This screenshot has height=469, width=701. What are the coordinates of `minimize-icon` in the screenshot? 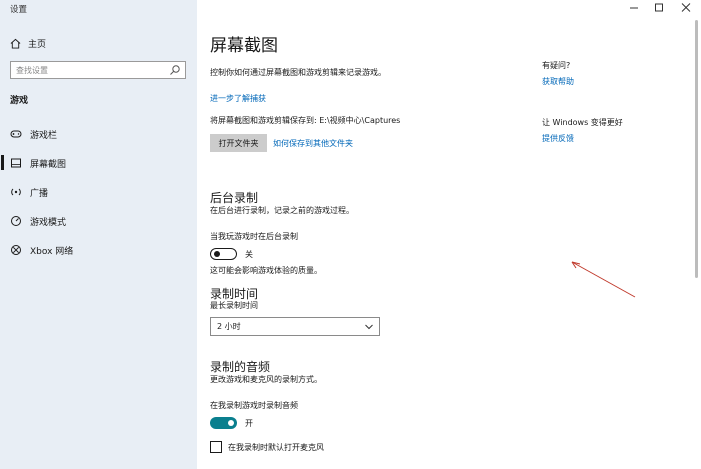 It's located at (634, 8).